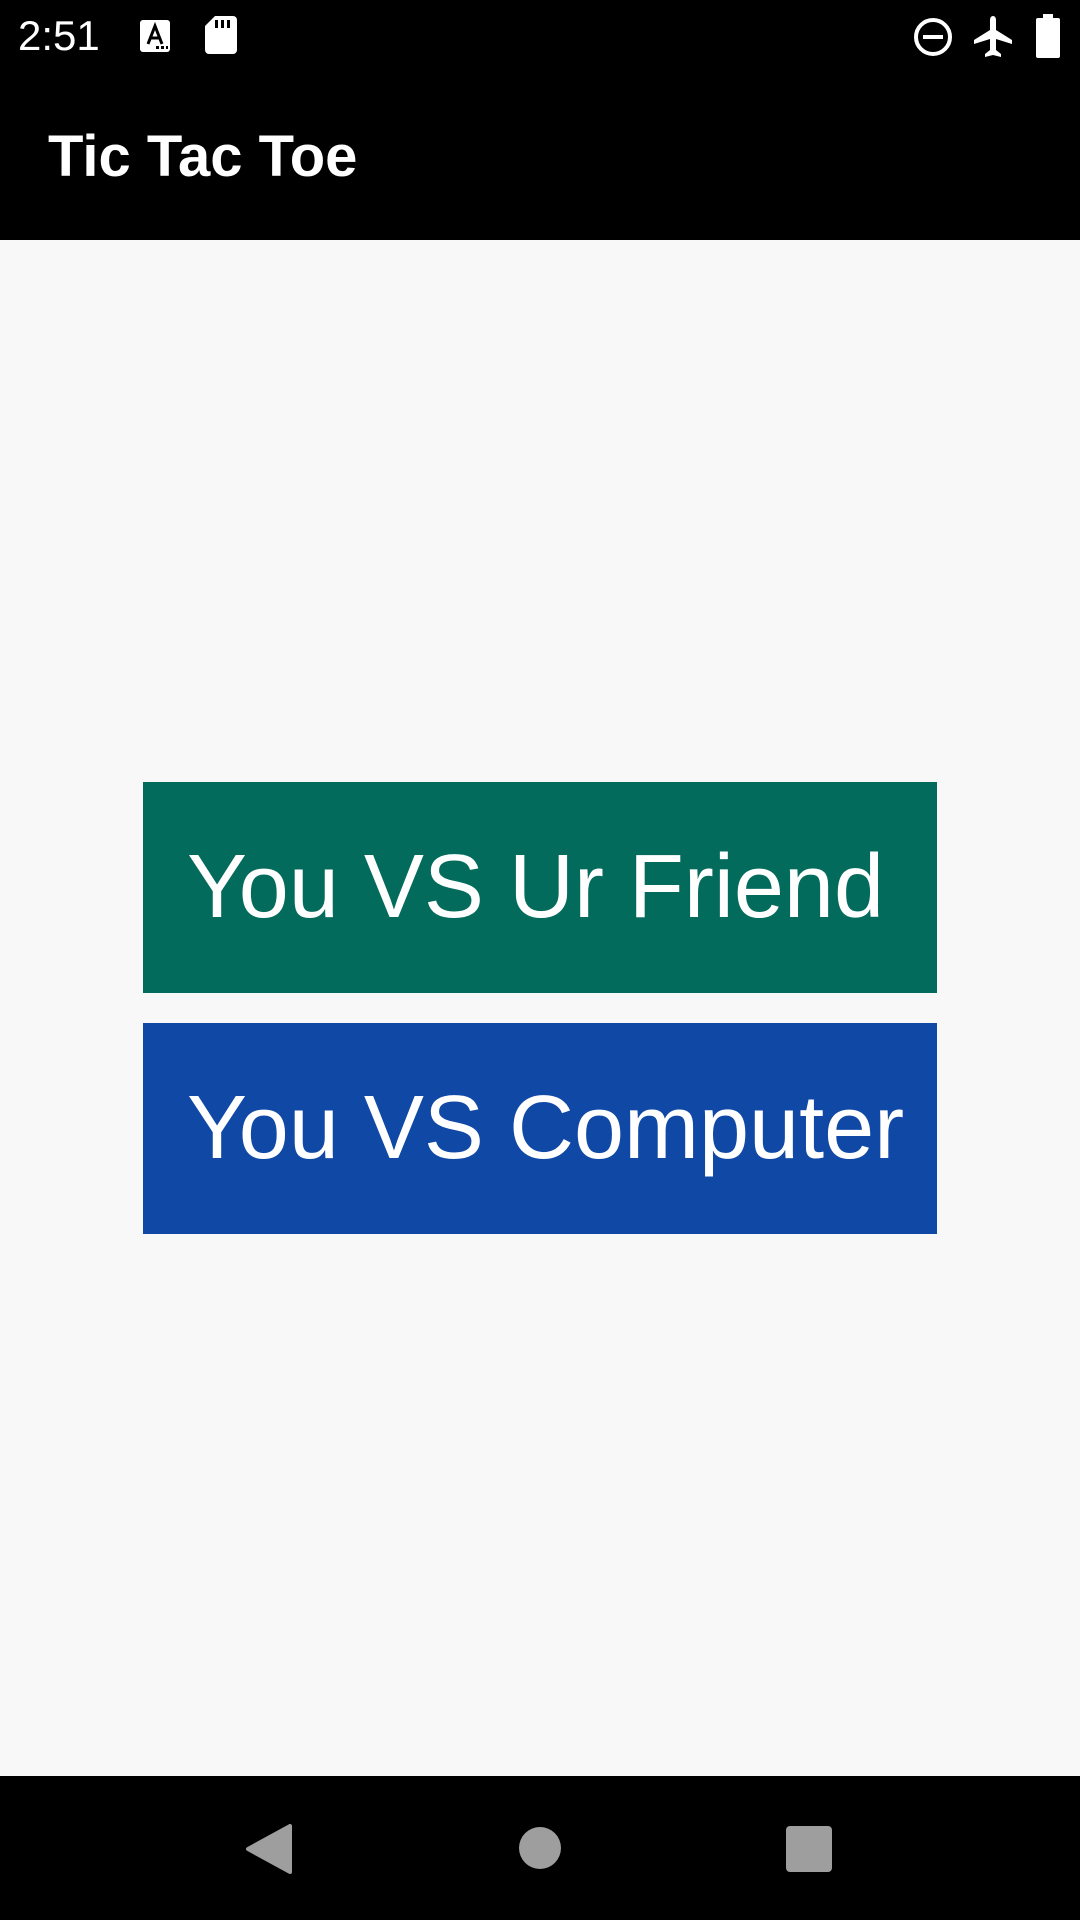 Image resolution: width=1080 pixels, height=1920 pixels. I want to click on status-bar: 2:51, so click(540, 36).